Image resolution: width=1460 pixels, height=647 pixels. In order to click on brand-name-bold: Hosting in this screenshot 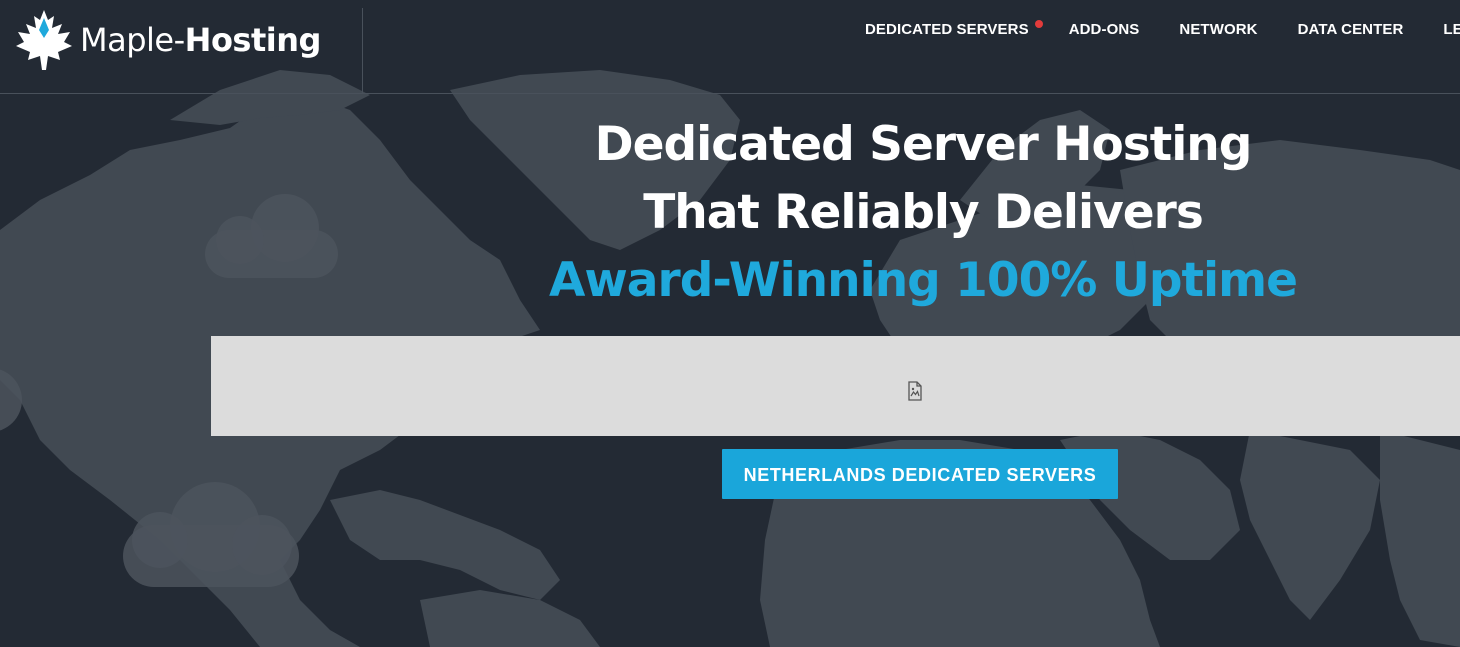, I will do `click(253, 40)`.